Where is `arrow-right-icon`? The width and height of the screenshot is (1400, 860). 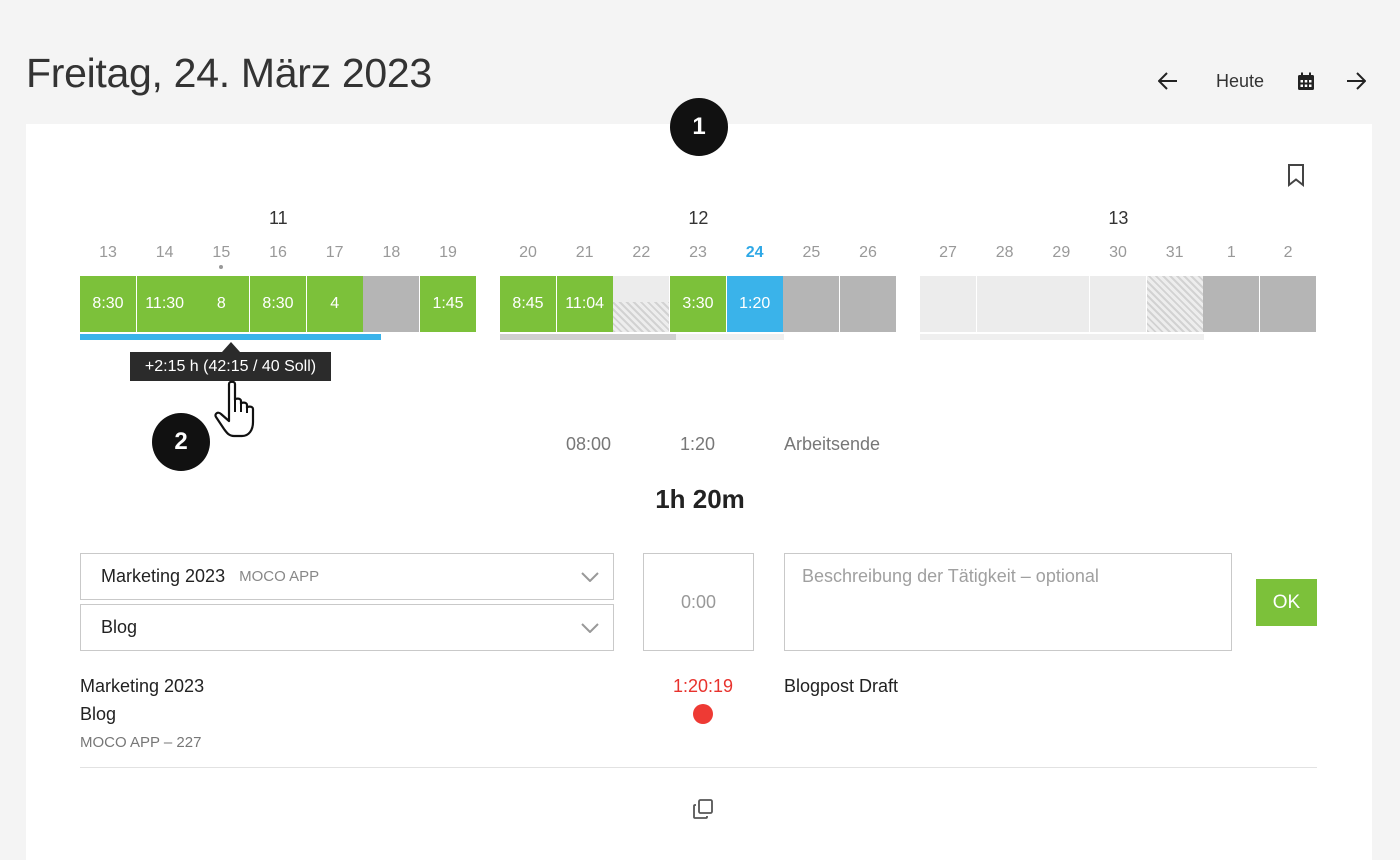 arrow-right-icon is located at coordinates (1356, 81).